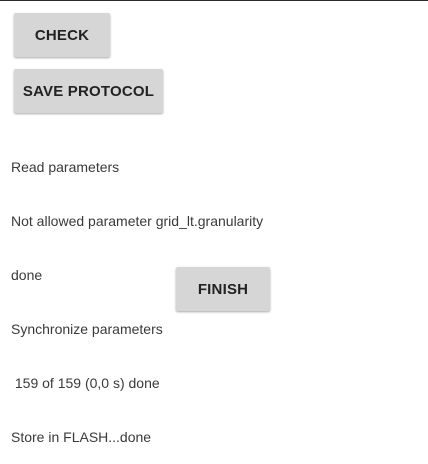 The image size is (428, 464). Describe the element at coordinates (223, 289) in the screenshot. I see `finish-button: FINISH` at that location.